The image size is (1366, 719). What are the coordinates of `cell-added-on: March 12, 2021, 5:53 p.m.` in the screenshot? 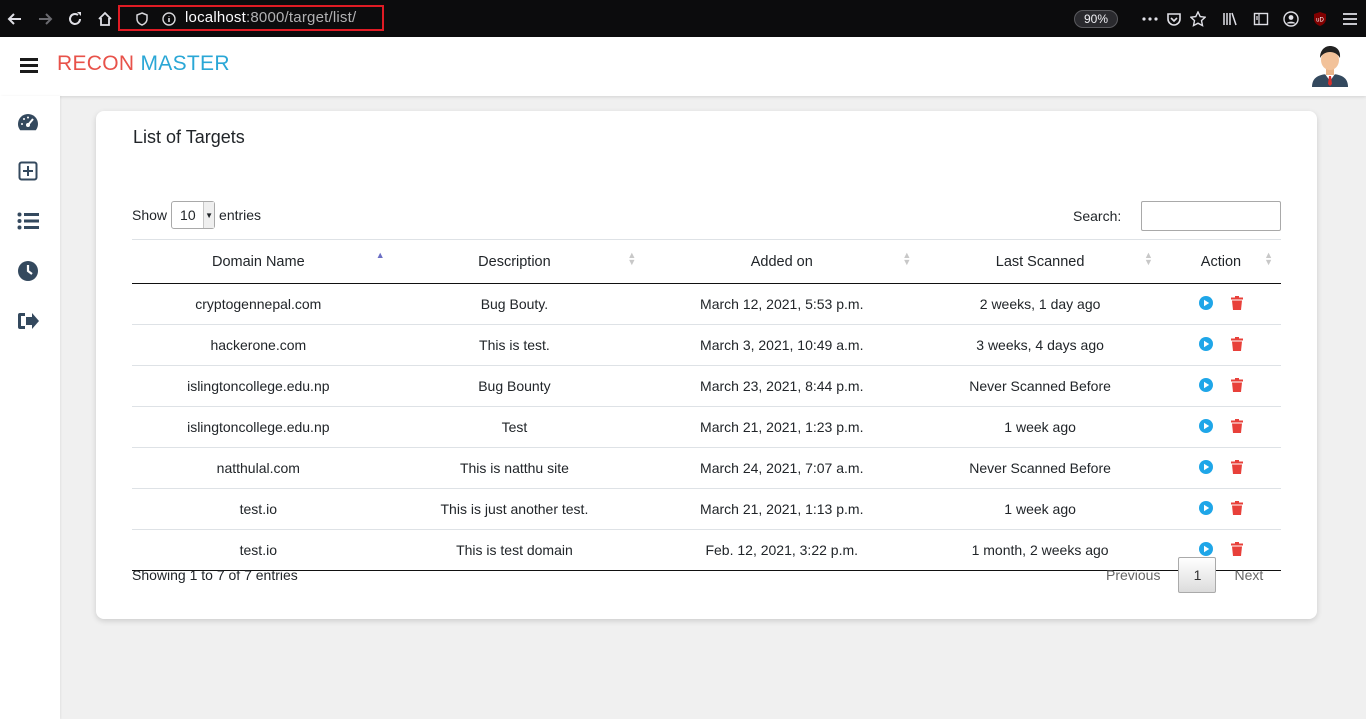 It's located at (782, 304).